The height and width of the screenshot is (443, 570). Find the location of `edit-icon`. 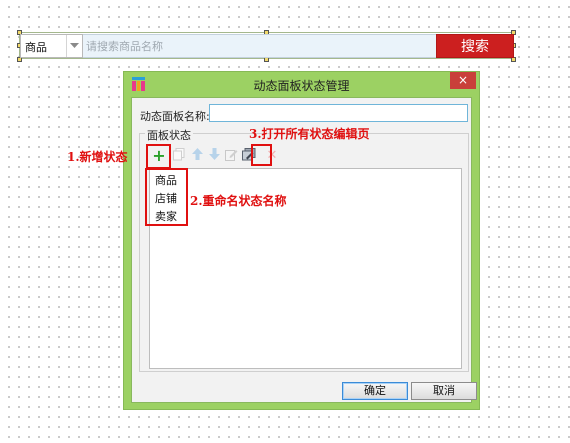

edit-icon is located at coordinates (231, 156).